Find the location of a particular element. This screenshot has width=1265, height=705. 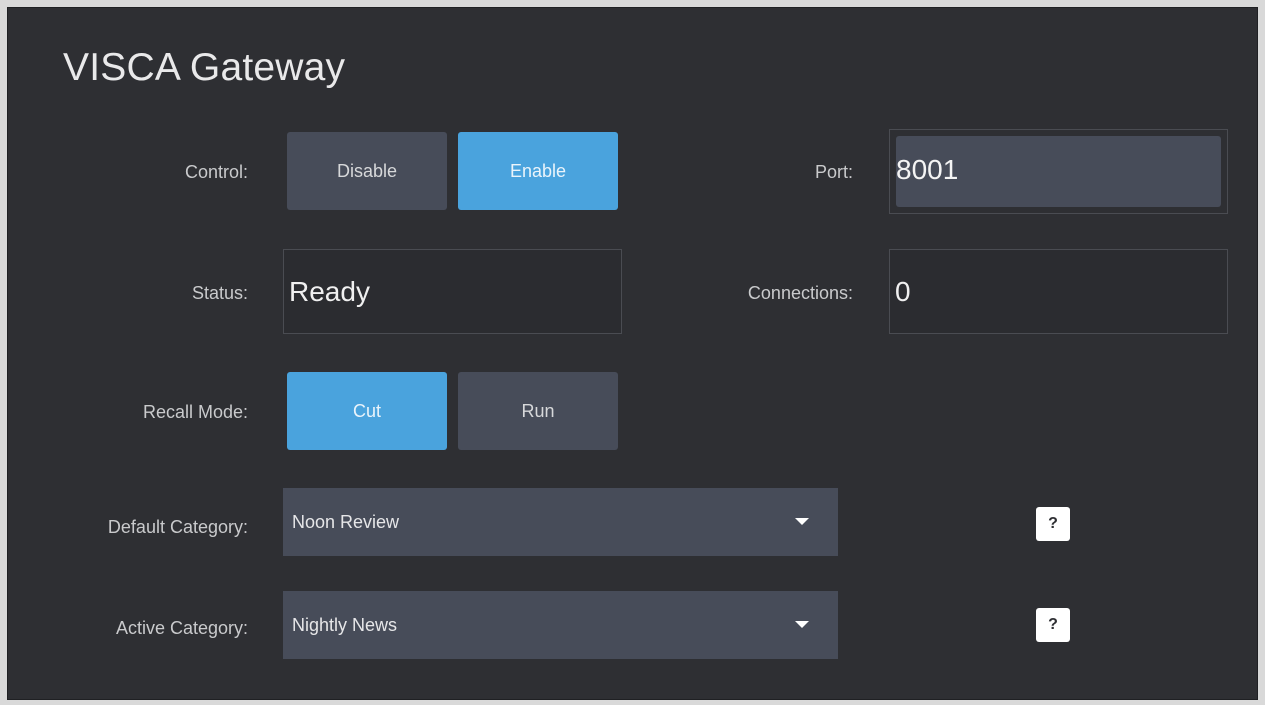

control-enable-button: Enable is located at coordinates (538, 171).